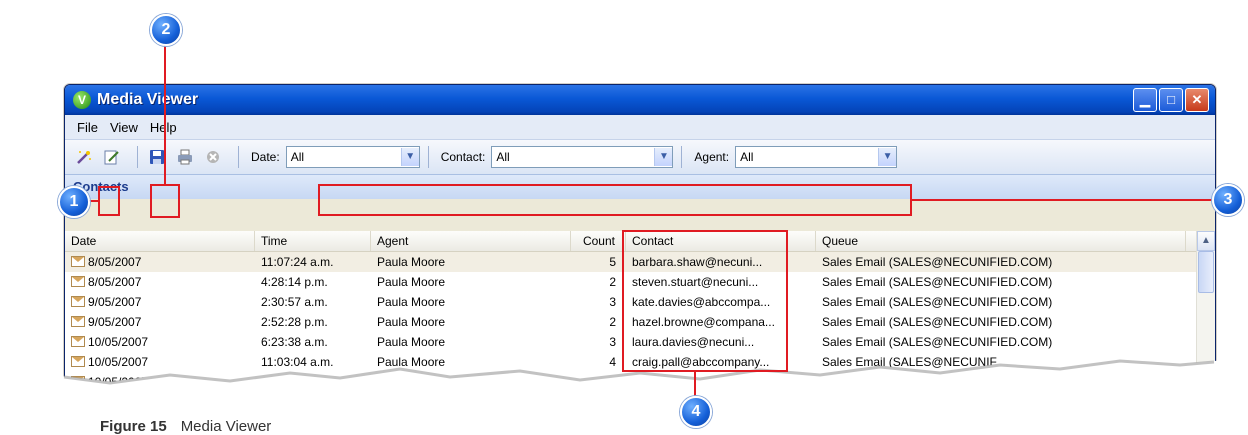 This screenshot has height=435, width=1248. What do you see at coordinates (297, 157) in the screenshot?
I see `date-filter-value: All` at bounding box center [297, 157].